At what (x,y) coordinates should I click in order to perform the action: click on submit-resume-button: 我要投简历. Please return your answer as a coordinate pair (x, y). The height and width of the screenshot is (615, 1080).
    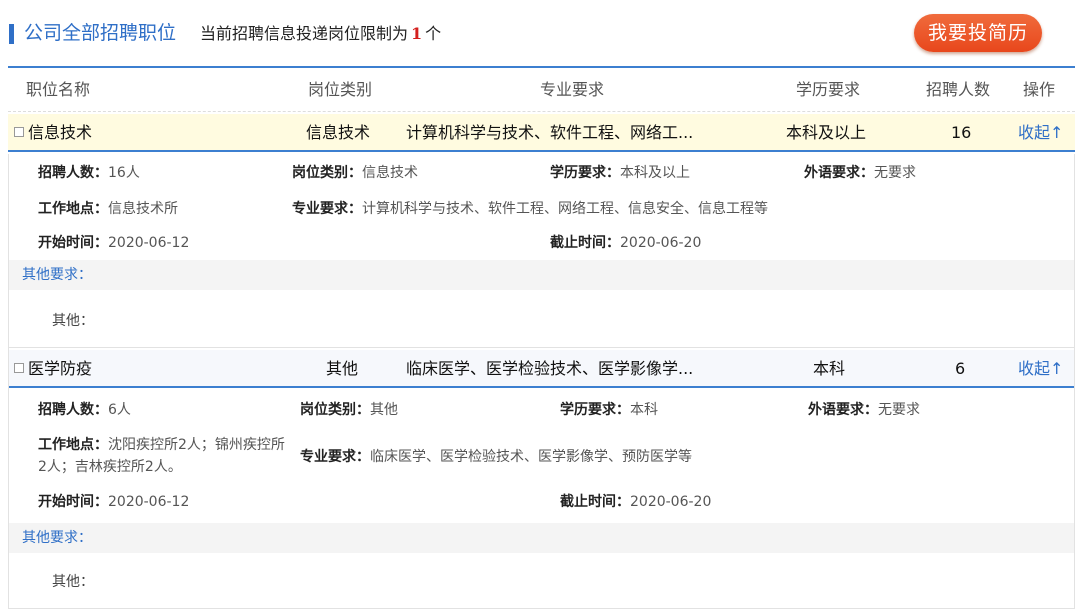
    Looking at the image, I should click on (978, 33).